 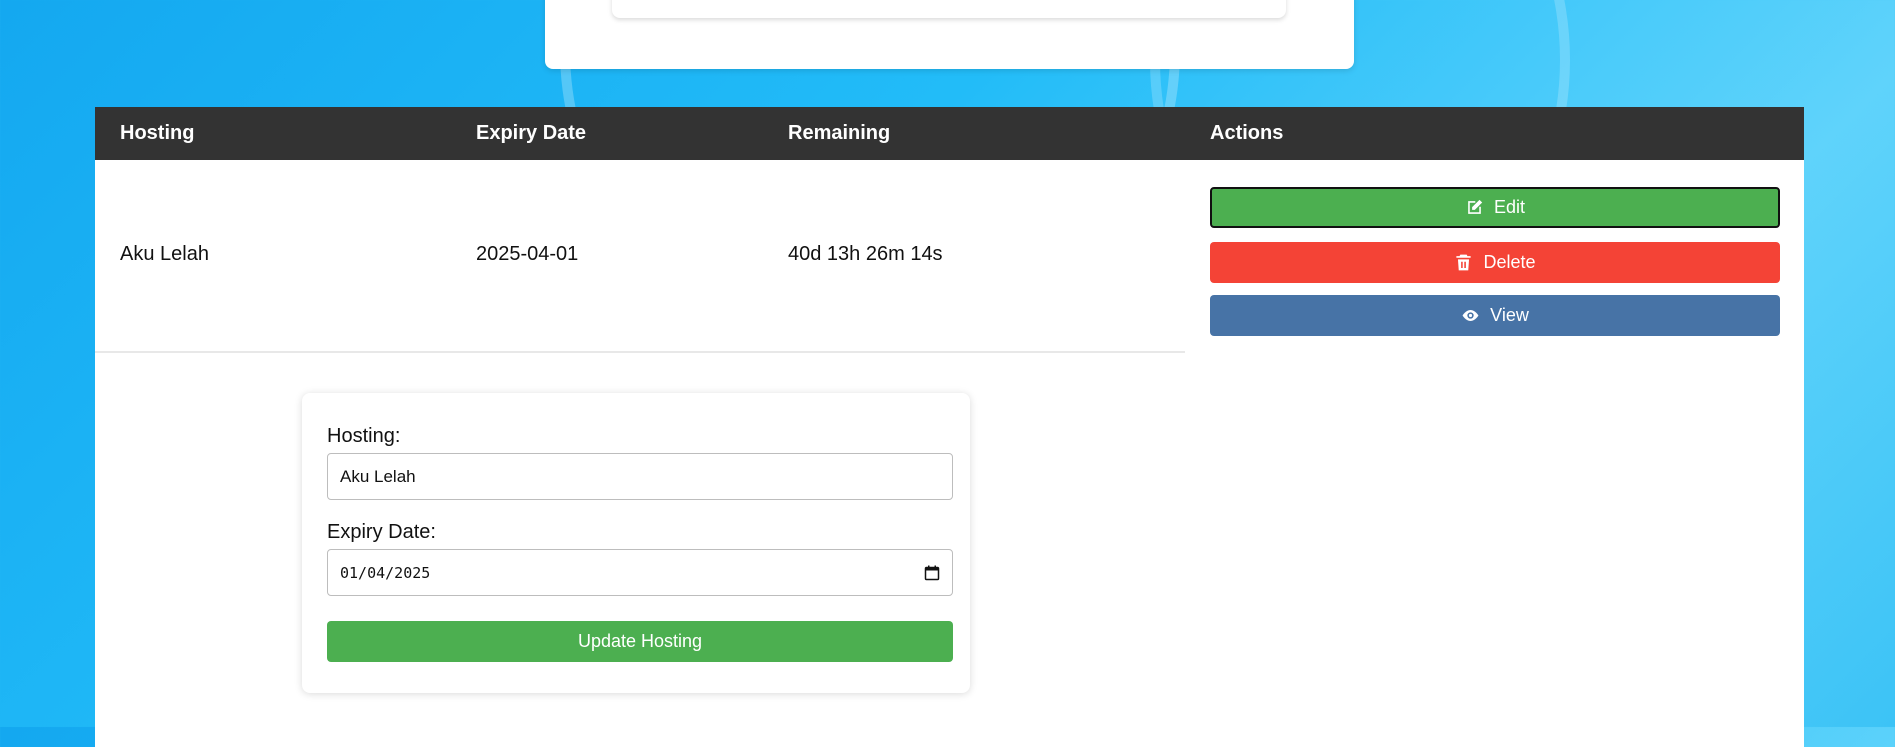 What do you see at coordinates (949, 133) in the screenshot?
I see `table-header: Hosting Expiry Date Remaining Actions` at bounding box center [949, 133].